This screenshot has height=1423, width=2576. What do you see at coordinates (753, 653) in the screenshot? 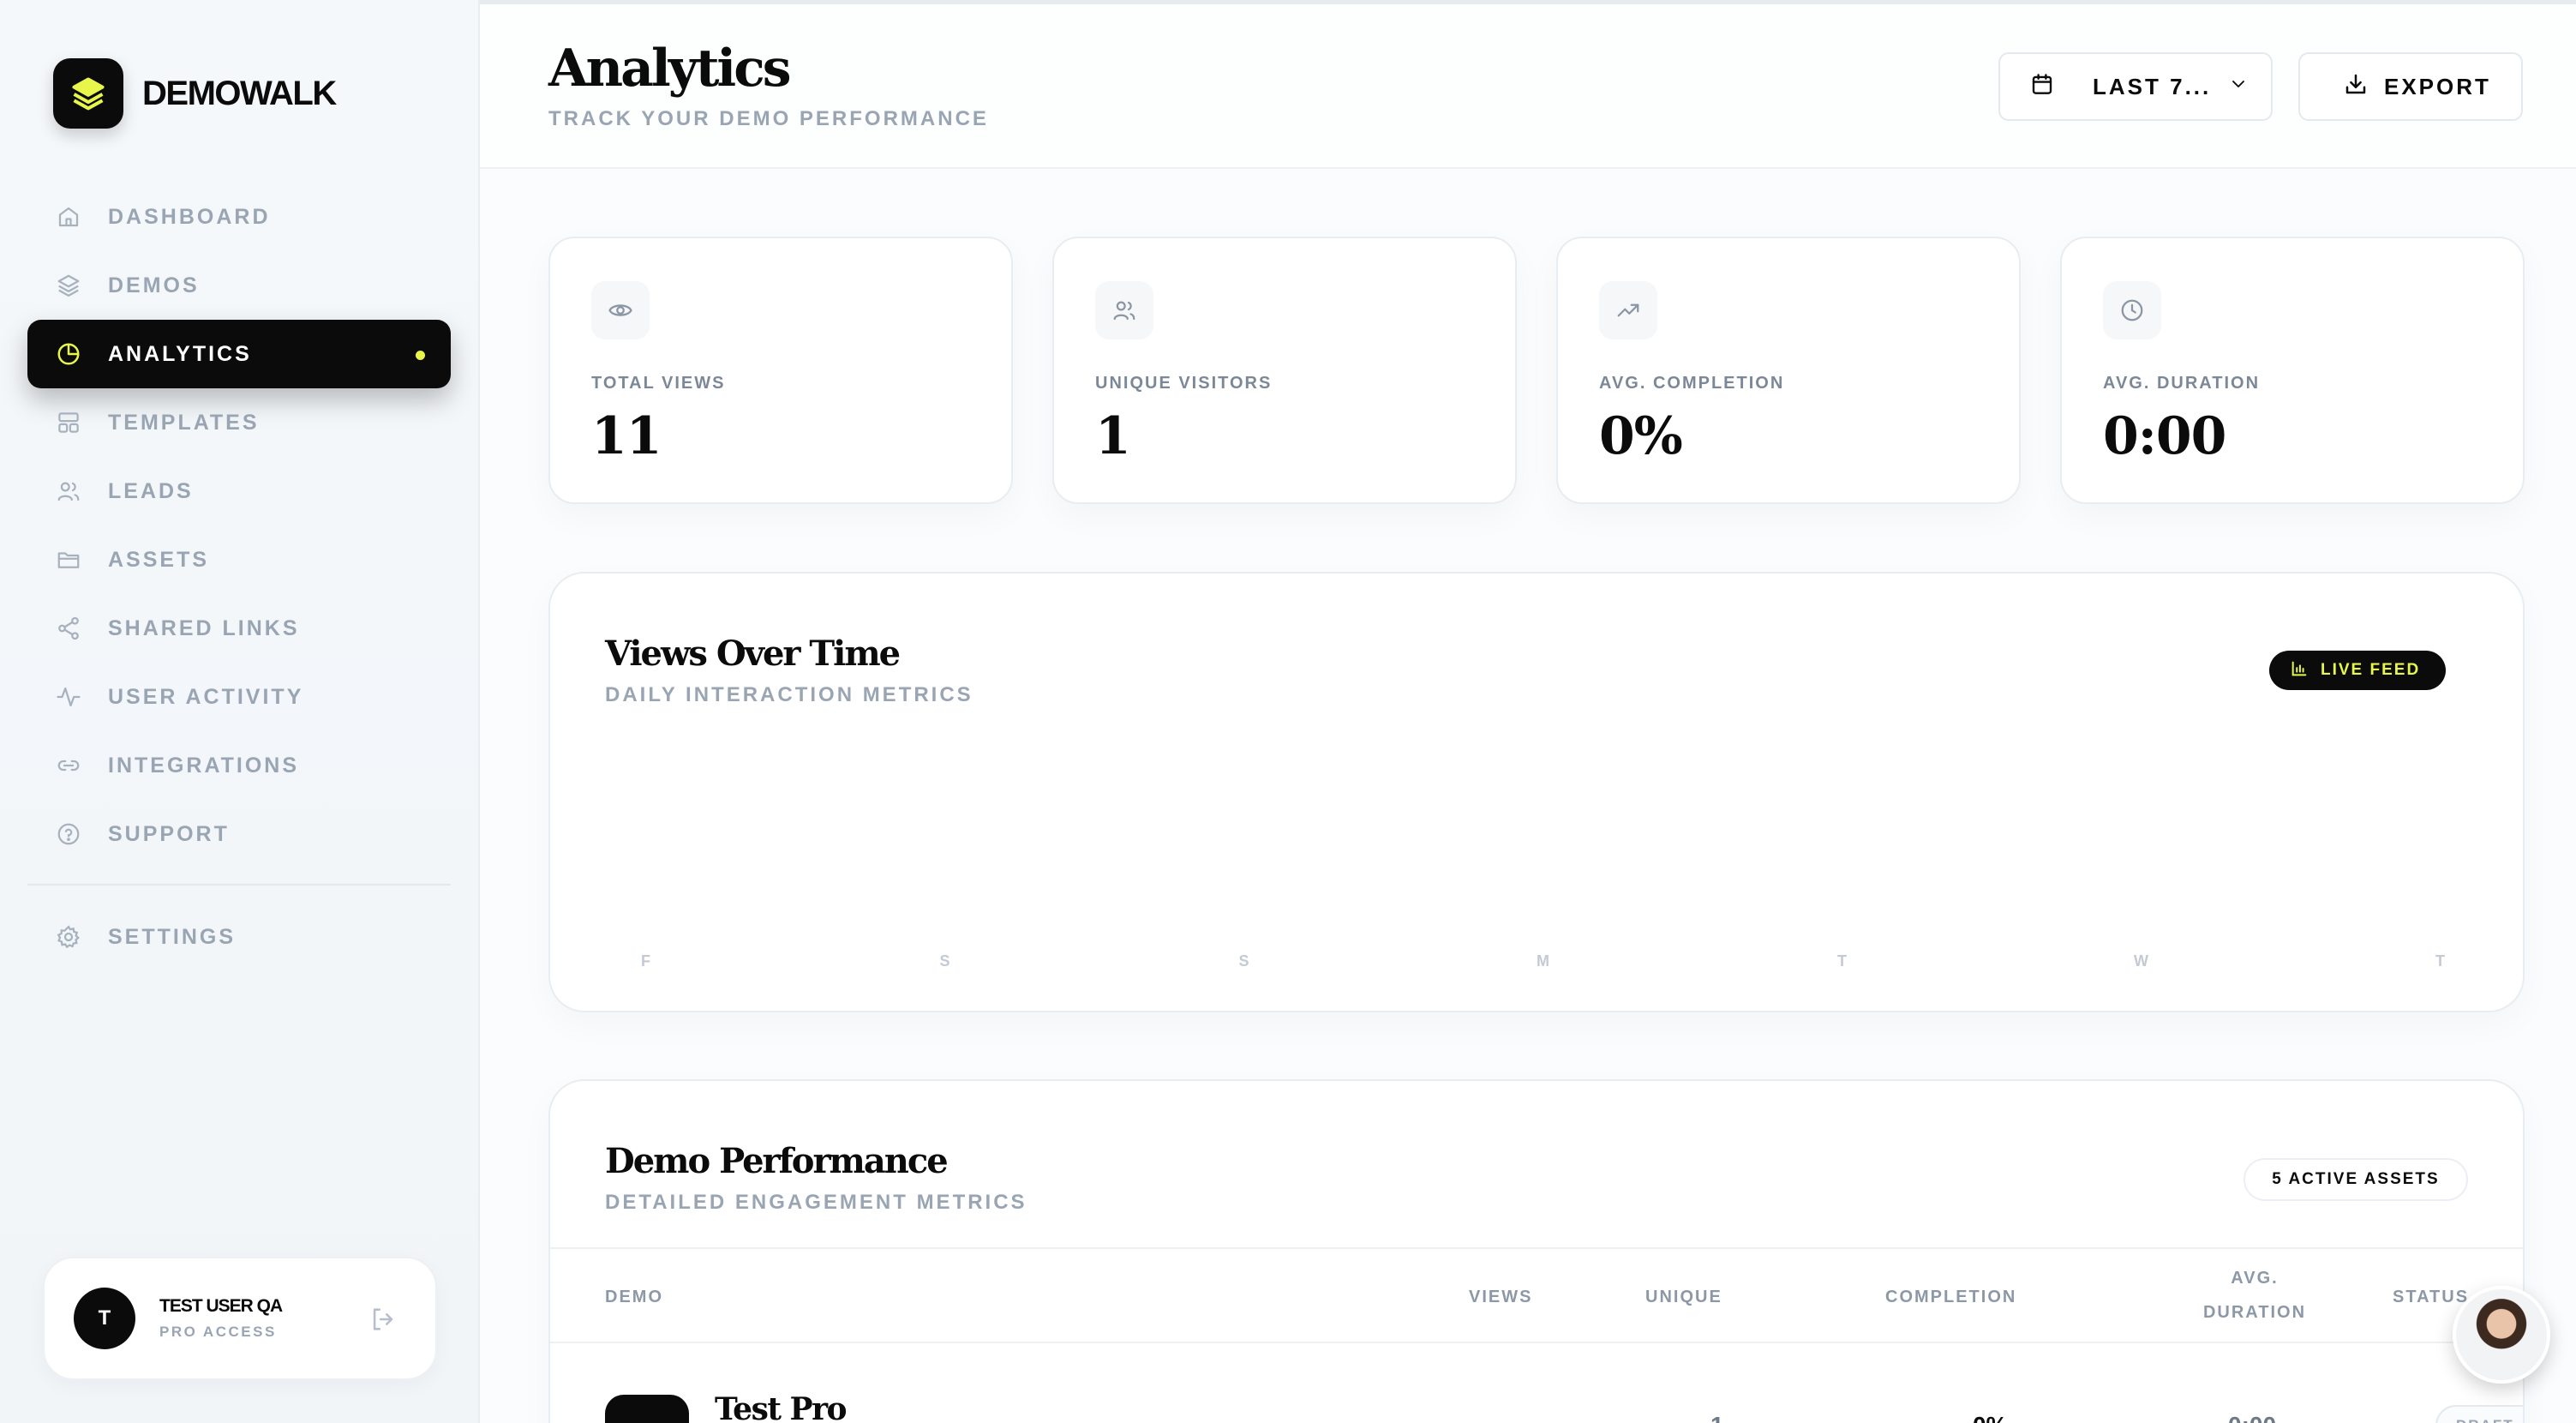
I see `panel-title: Views Over Time` at bounding box center [753, 653].